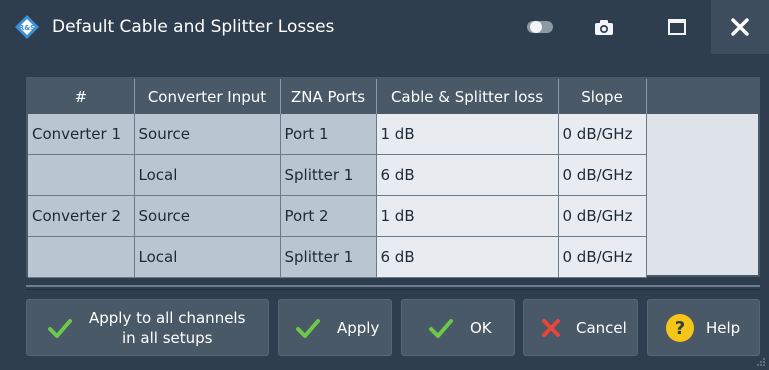 Image resolution: width=769 pixels, height=370 pixels. What do you see at coordinates (723, 327) in the screenshot?
I see `help-label: Help` at bounding box center [723, 327].